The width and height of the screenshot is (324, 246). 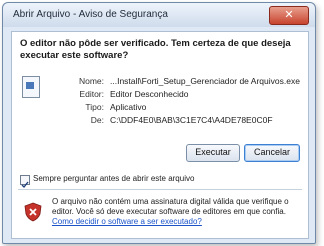 I want to click on detail-label: Nome:, so click(x=91, y=81).